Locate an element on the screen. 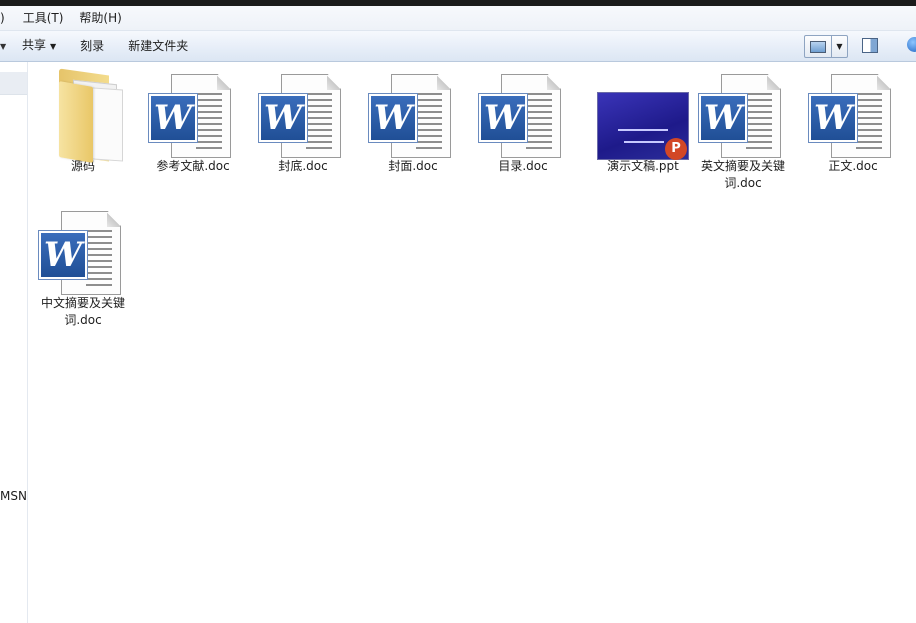  file-name: 中文摘要及关键词.doc is located at coordinates (82, 311).